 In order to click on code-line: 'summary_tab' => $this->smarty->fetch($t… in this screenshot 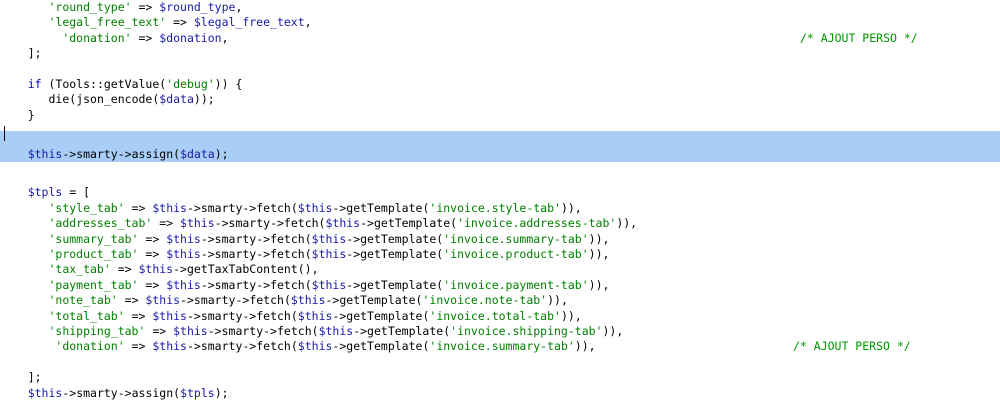, I will do `click(500, 239)`.